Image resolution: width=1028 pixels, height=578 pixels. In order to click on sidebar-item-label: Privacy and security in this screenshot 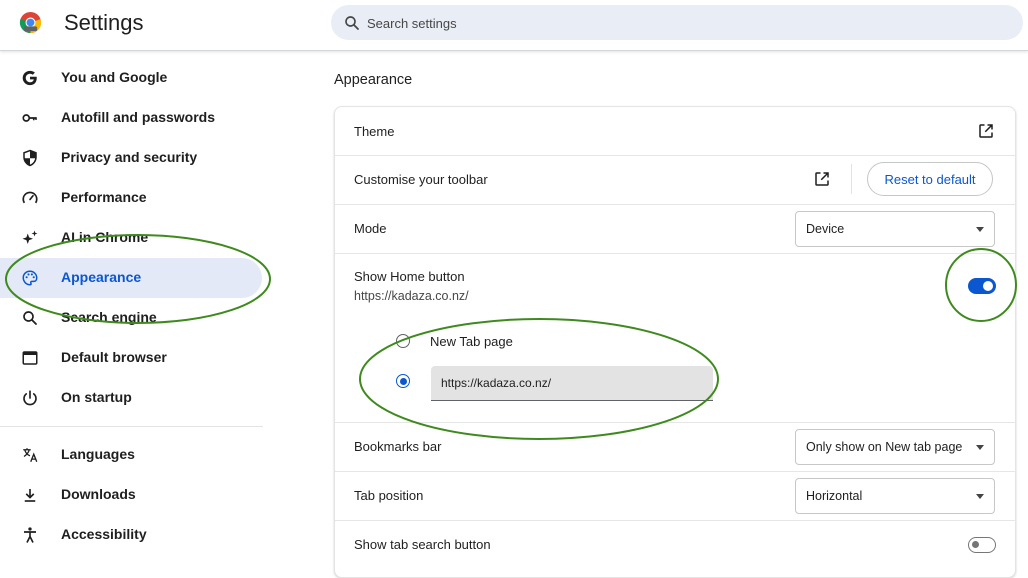, I will do `click(129, 157)`.